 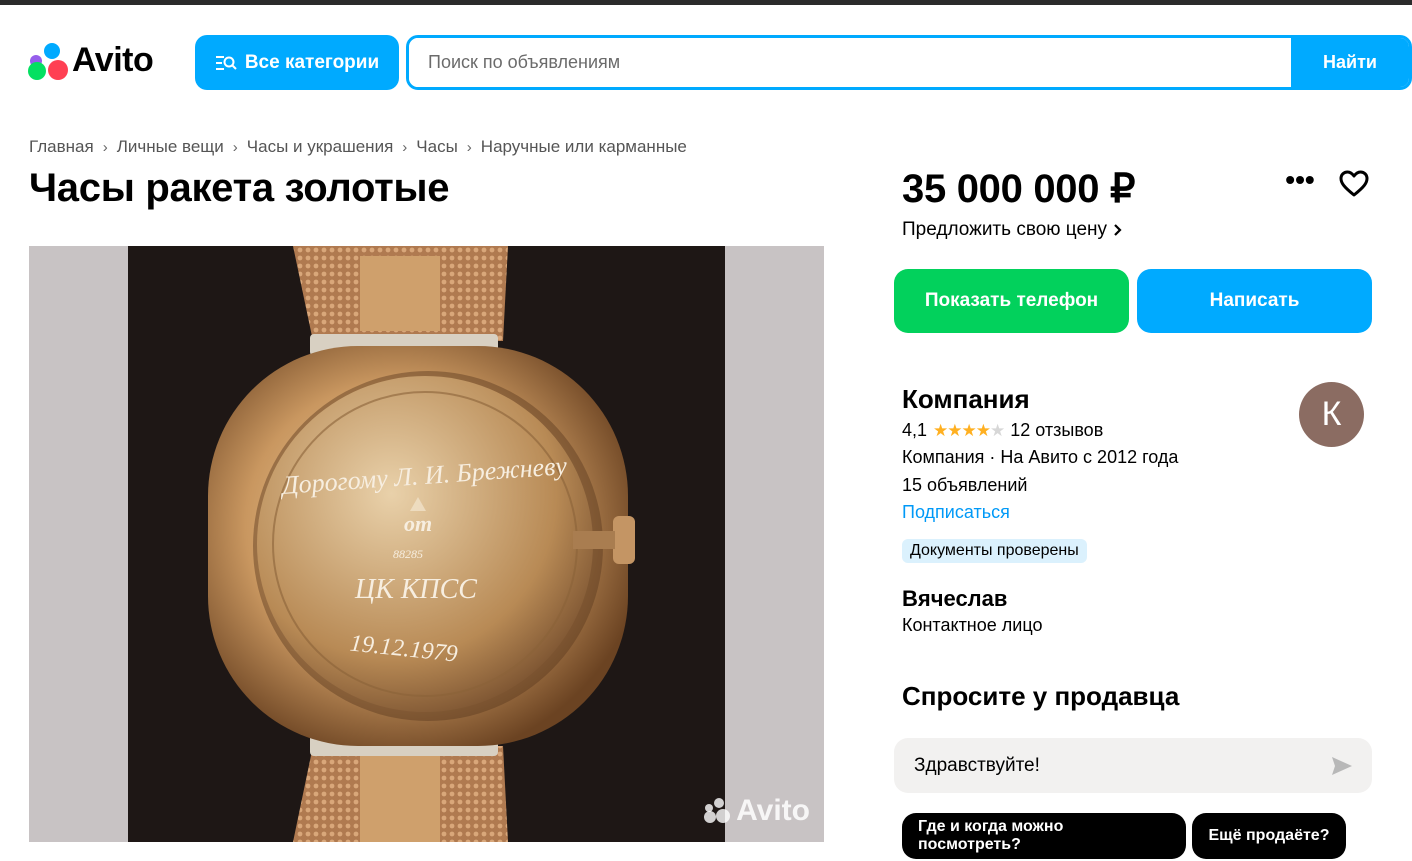 What do you see at coordinates (1331, 414) in the screenshot?
I see `avatar: К` at bounding box center [1331, 414].